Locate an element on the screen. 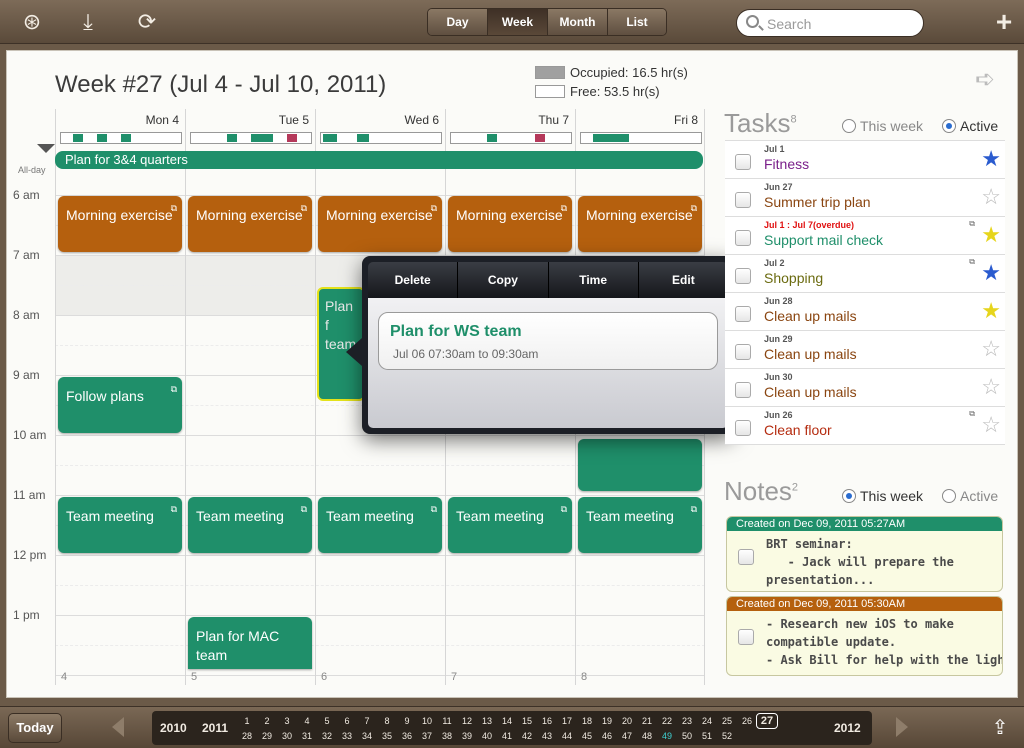 This screenshot has width=1024, height=748. download-icon: ⤓ is located at coordinates (88, 22).